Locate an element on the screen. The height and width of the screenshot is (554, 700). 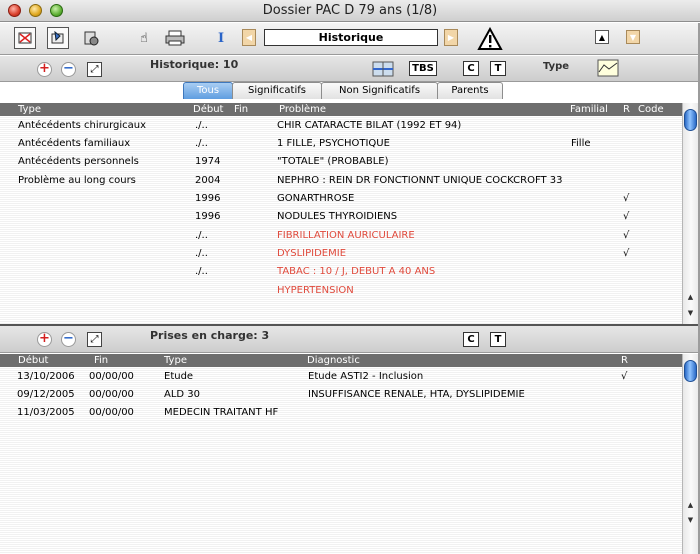
gear-doc-icon is located at coordinates (91, 38).